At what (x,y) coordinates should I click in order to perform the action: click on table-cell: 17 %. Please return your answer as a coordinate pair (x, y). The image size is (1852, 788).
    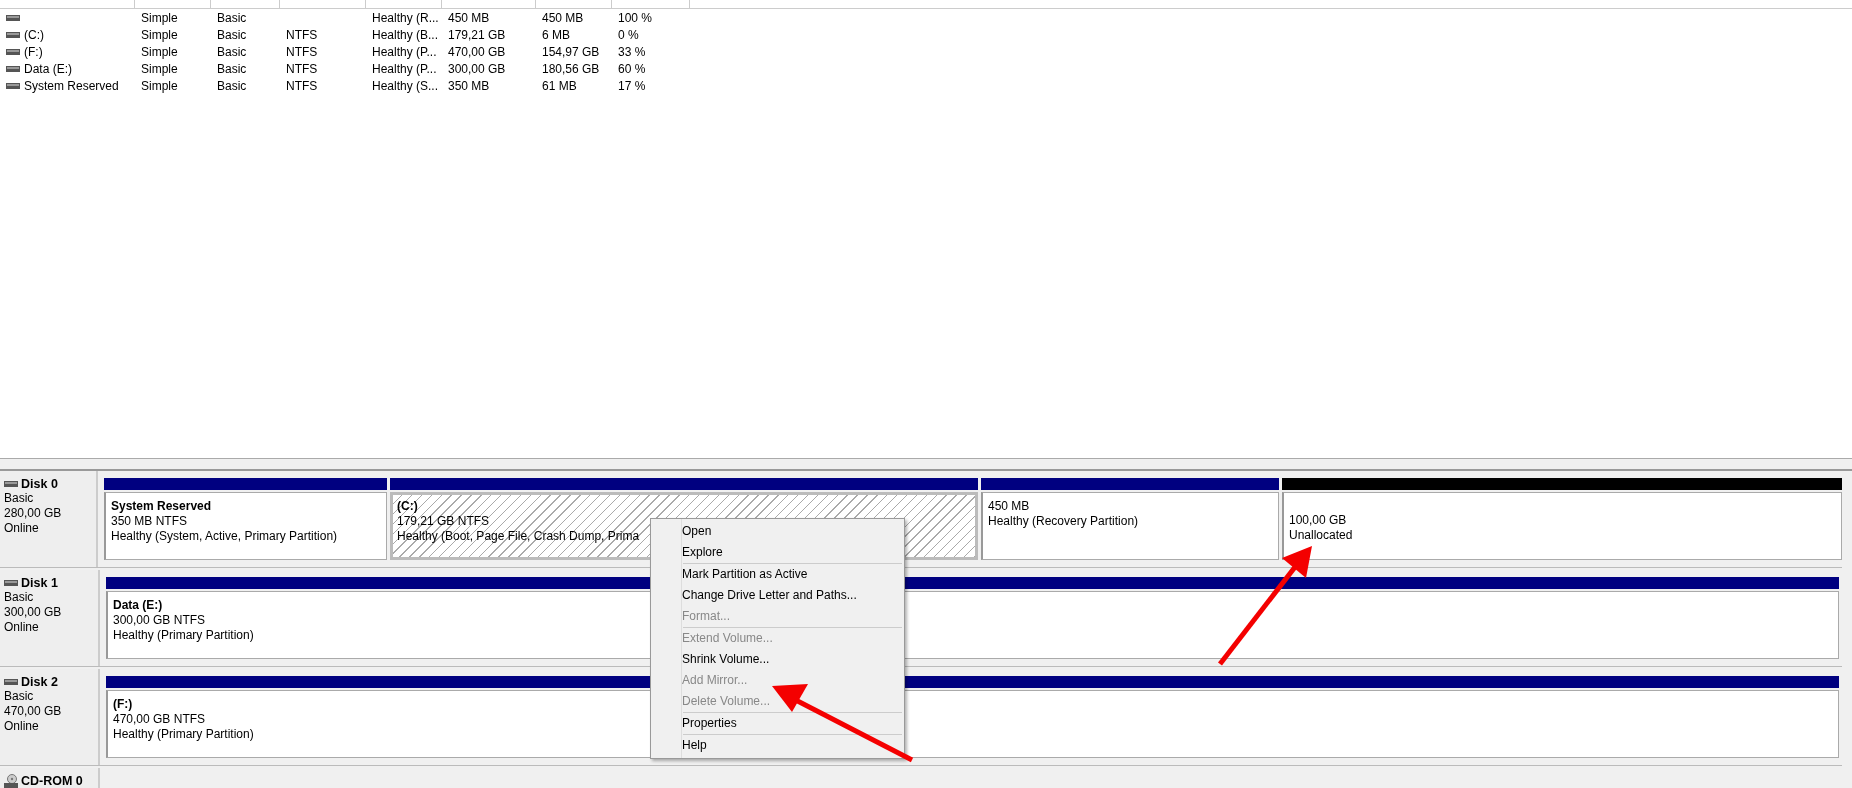
    Looking at the image, I should click on (632, 85).